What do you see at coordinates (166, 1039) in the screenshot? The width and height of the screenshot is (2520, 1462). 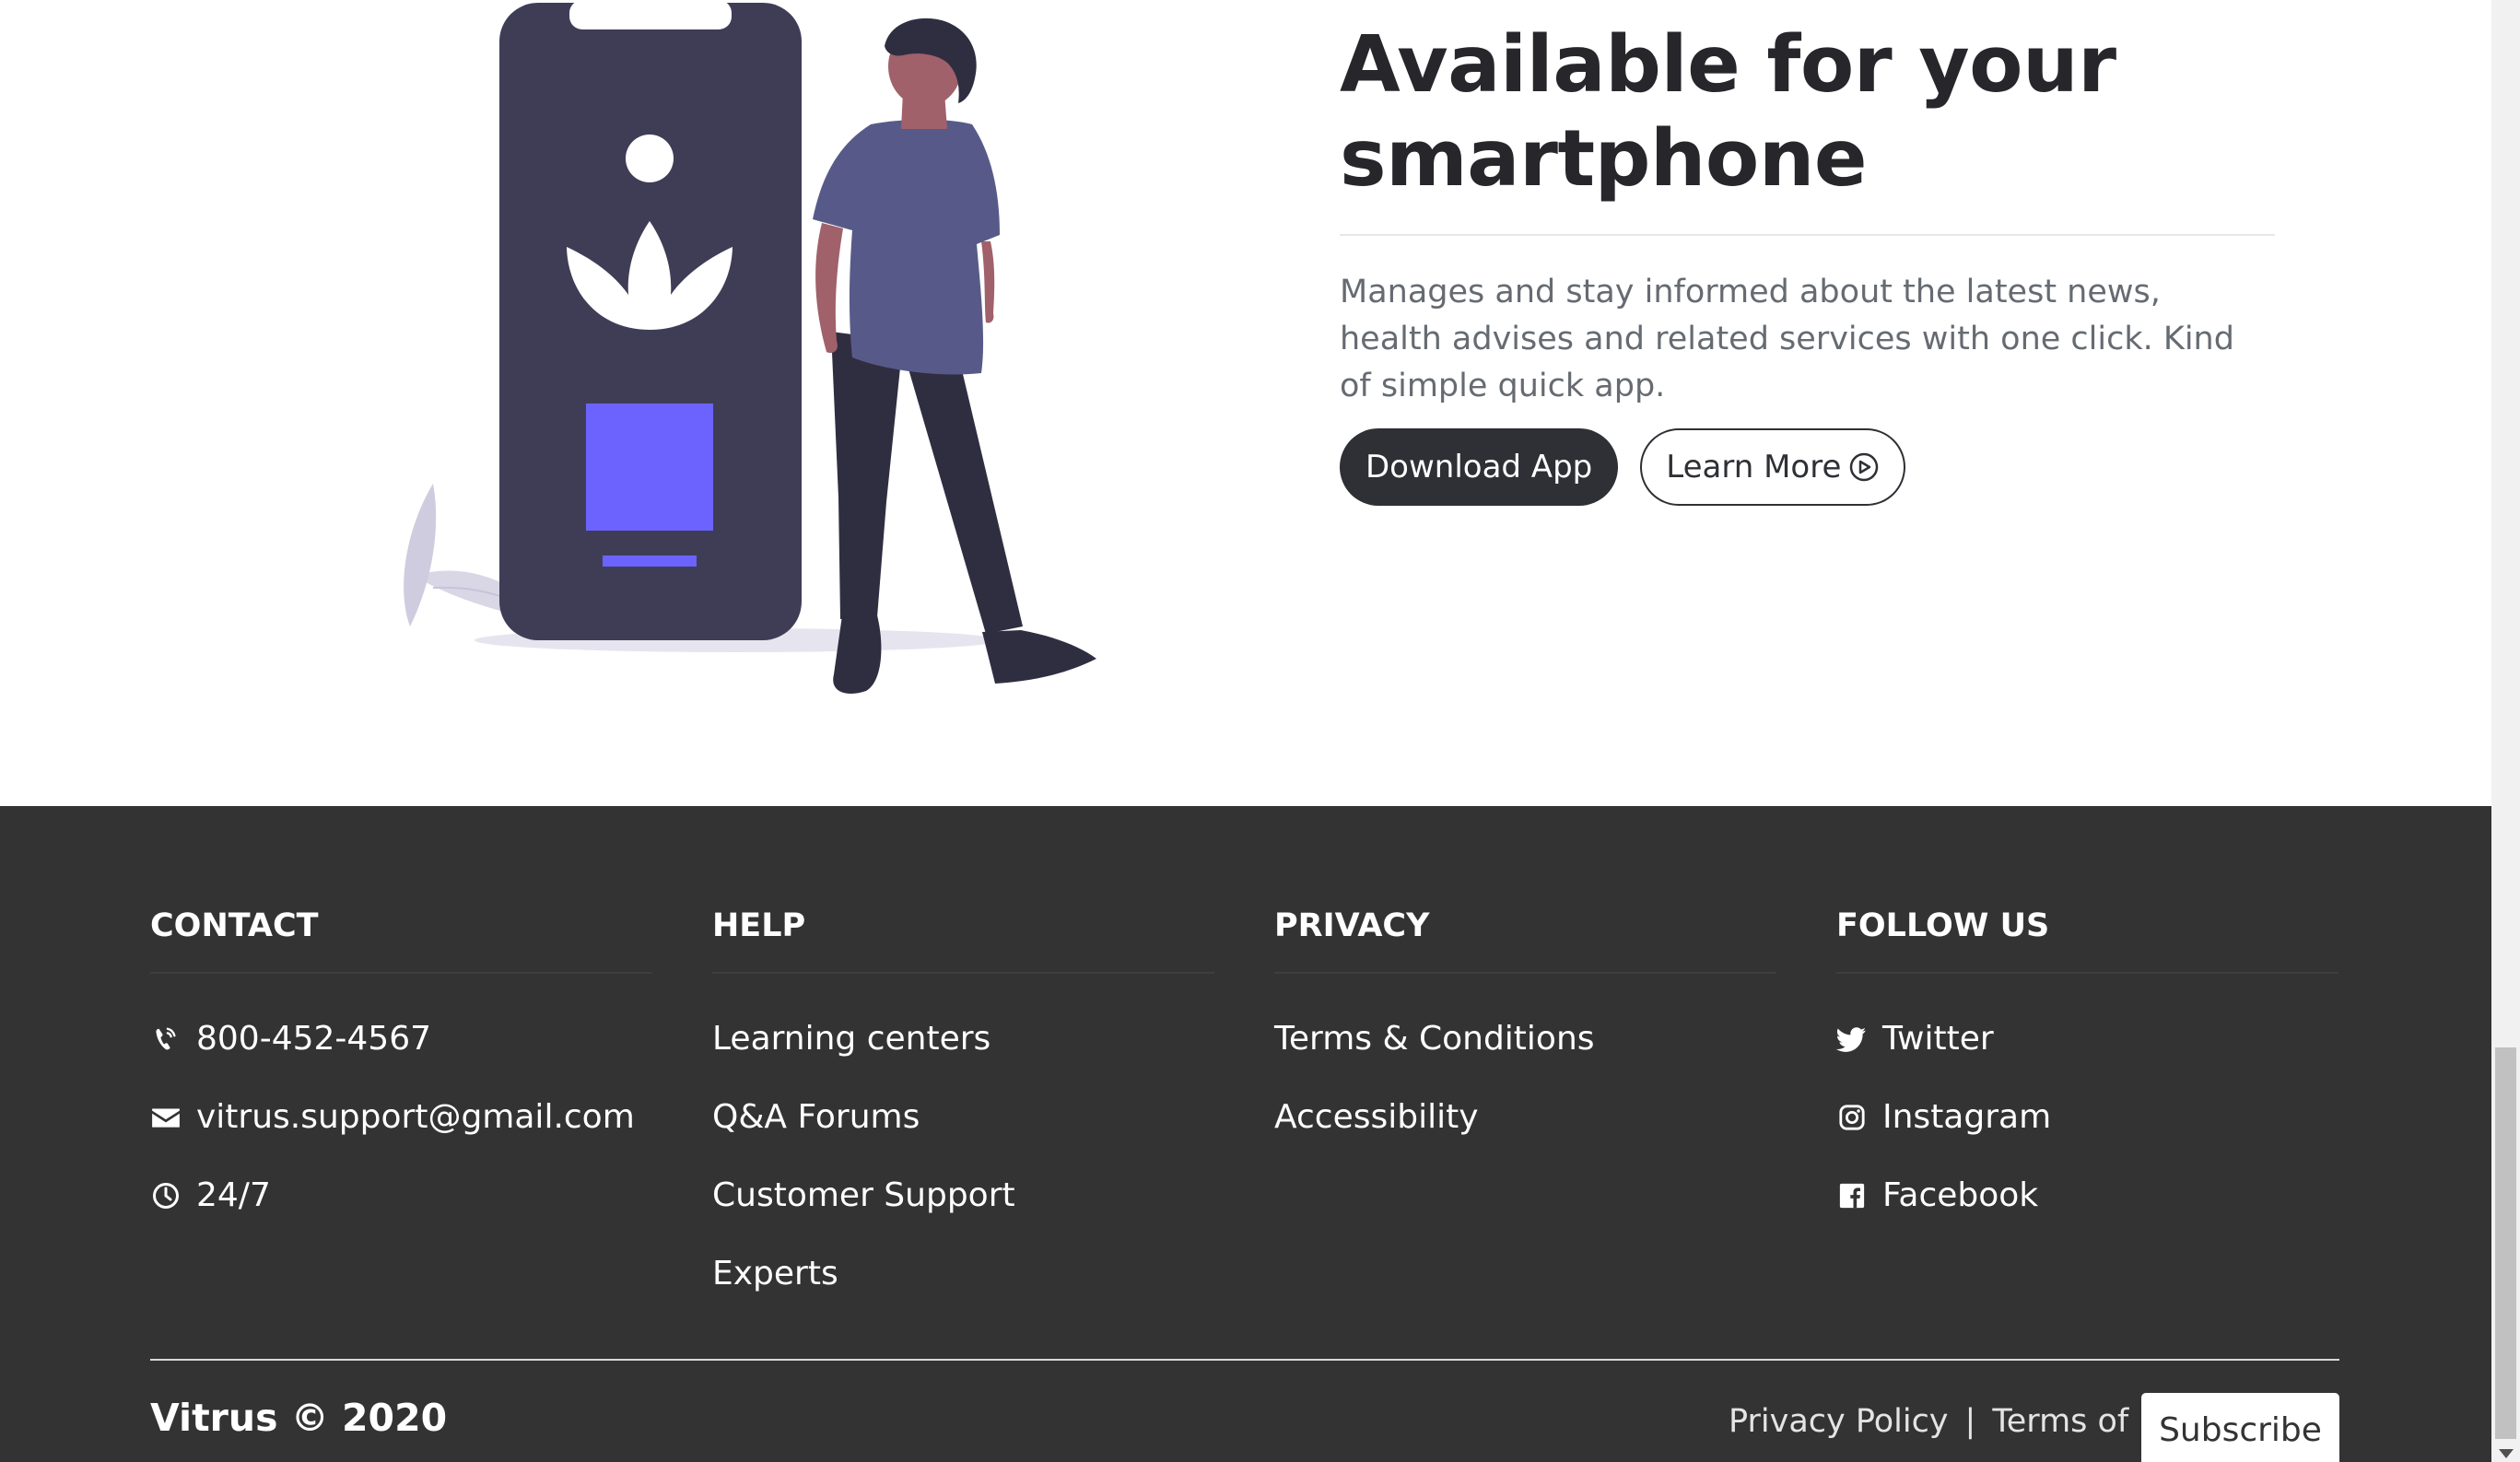 I see `phone-icon` at bounding box center [166, 1039].